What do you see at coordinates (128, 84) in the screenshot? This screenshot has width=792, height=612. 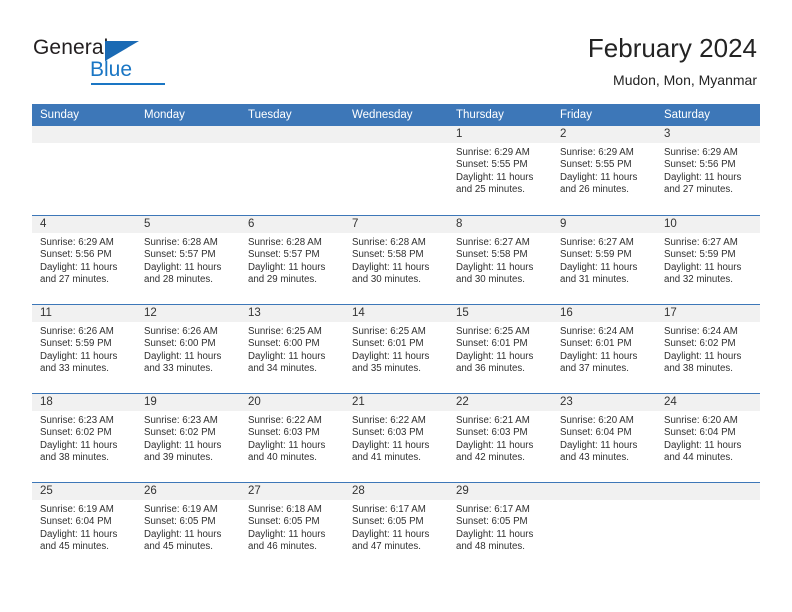 I see `logo-underline` at bounding box center [128, 84].